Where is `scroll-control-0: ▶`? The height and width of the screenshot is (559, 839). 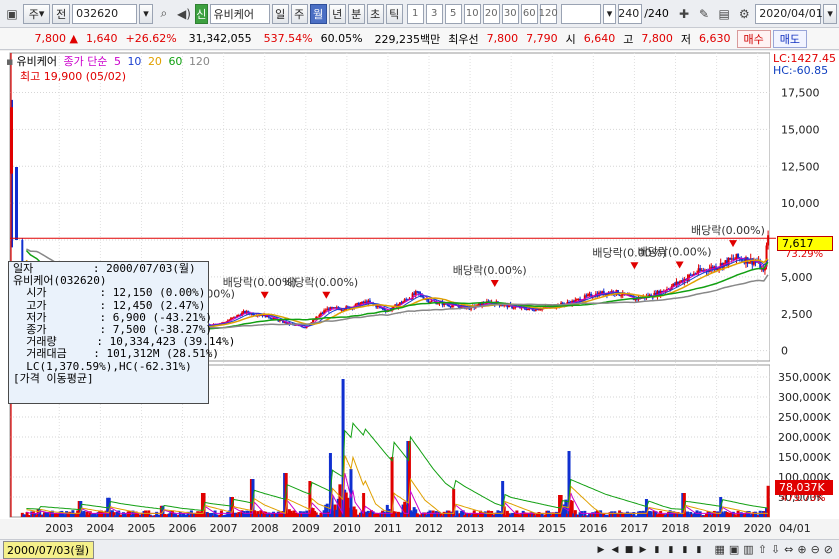
scroll-control-0: ▶ is located at coordinates (600, 549).